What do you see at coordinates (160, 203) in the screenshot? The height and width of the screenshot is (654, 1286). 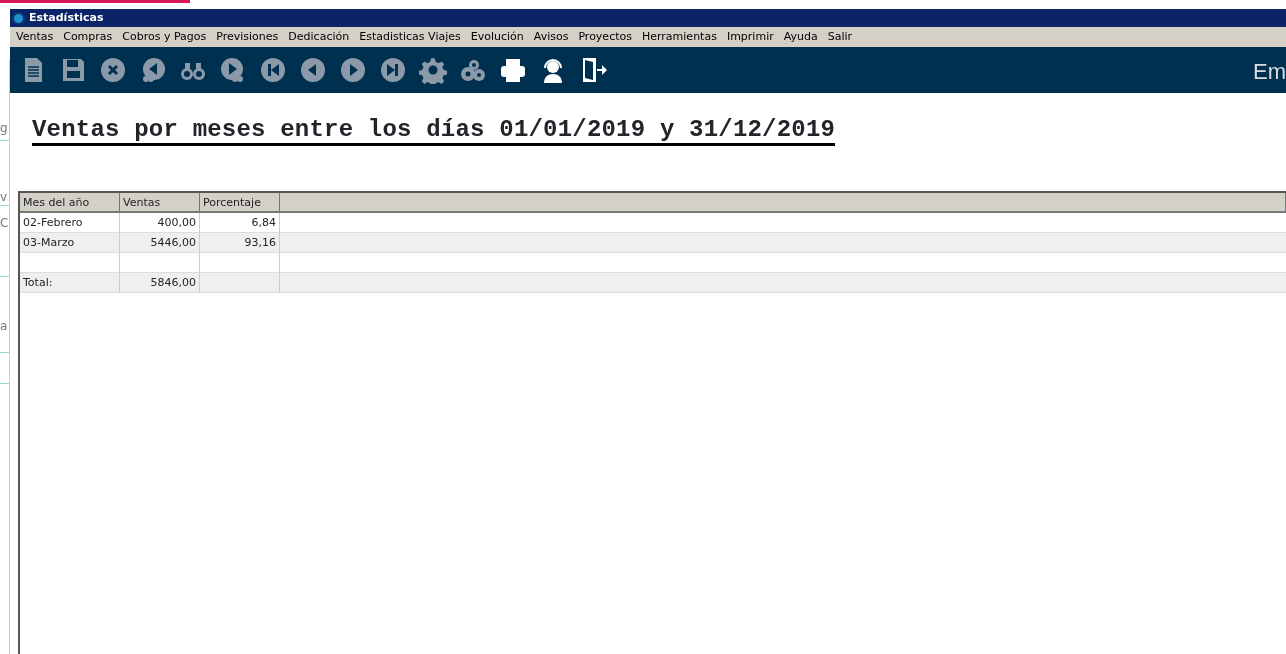 I see `column-header: Ventas` at bounding box center [160, 203].